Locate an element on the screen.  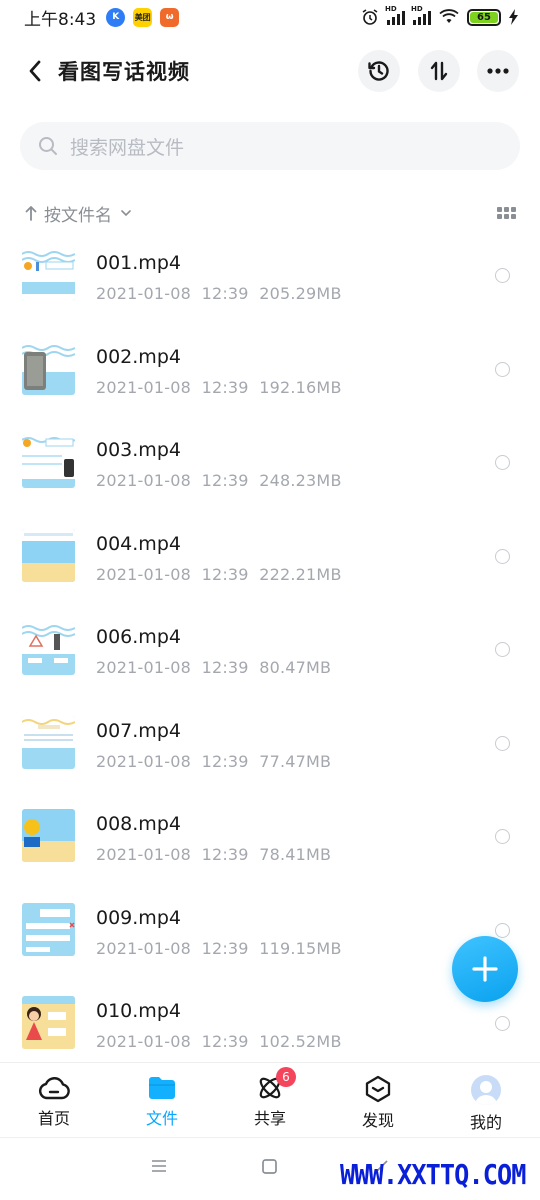
signal-2-icon: HD is located at coordinates (421, 15).